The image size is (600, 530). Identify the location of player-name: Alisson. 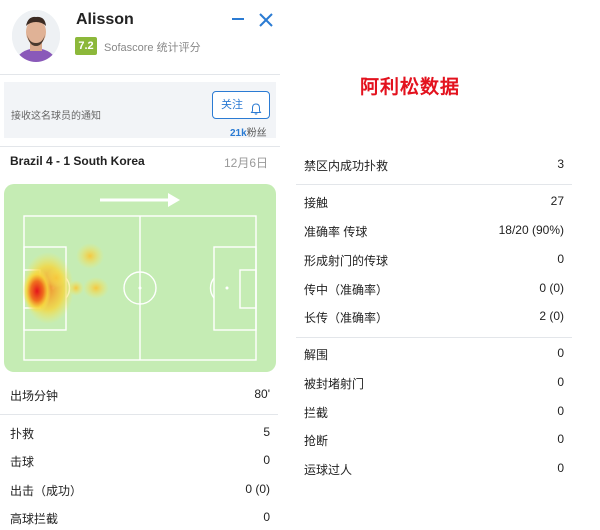
(105, 19).